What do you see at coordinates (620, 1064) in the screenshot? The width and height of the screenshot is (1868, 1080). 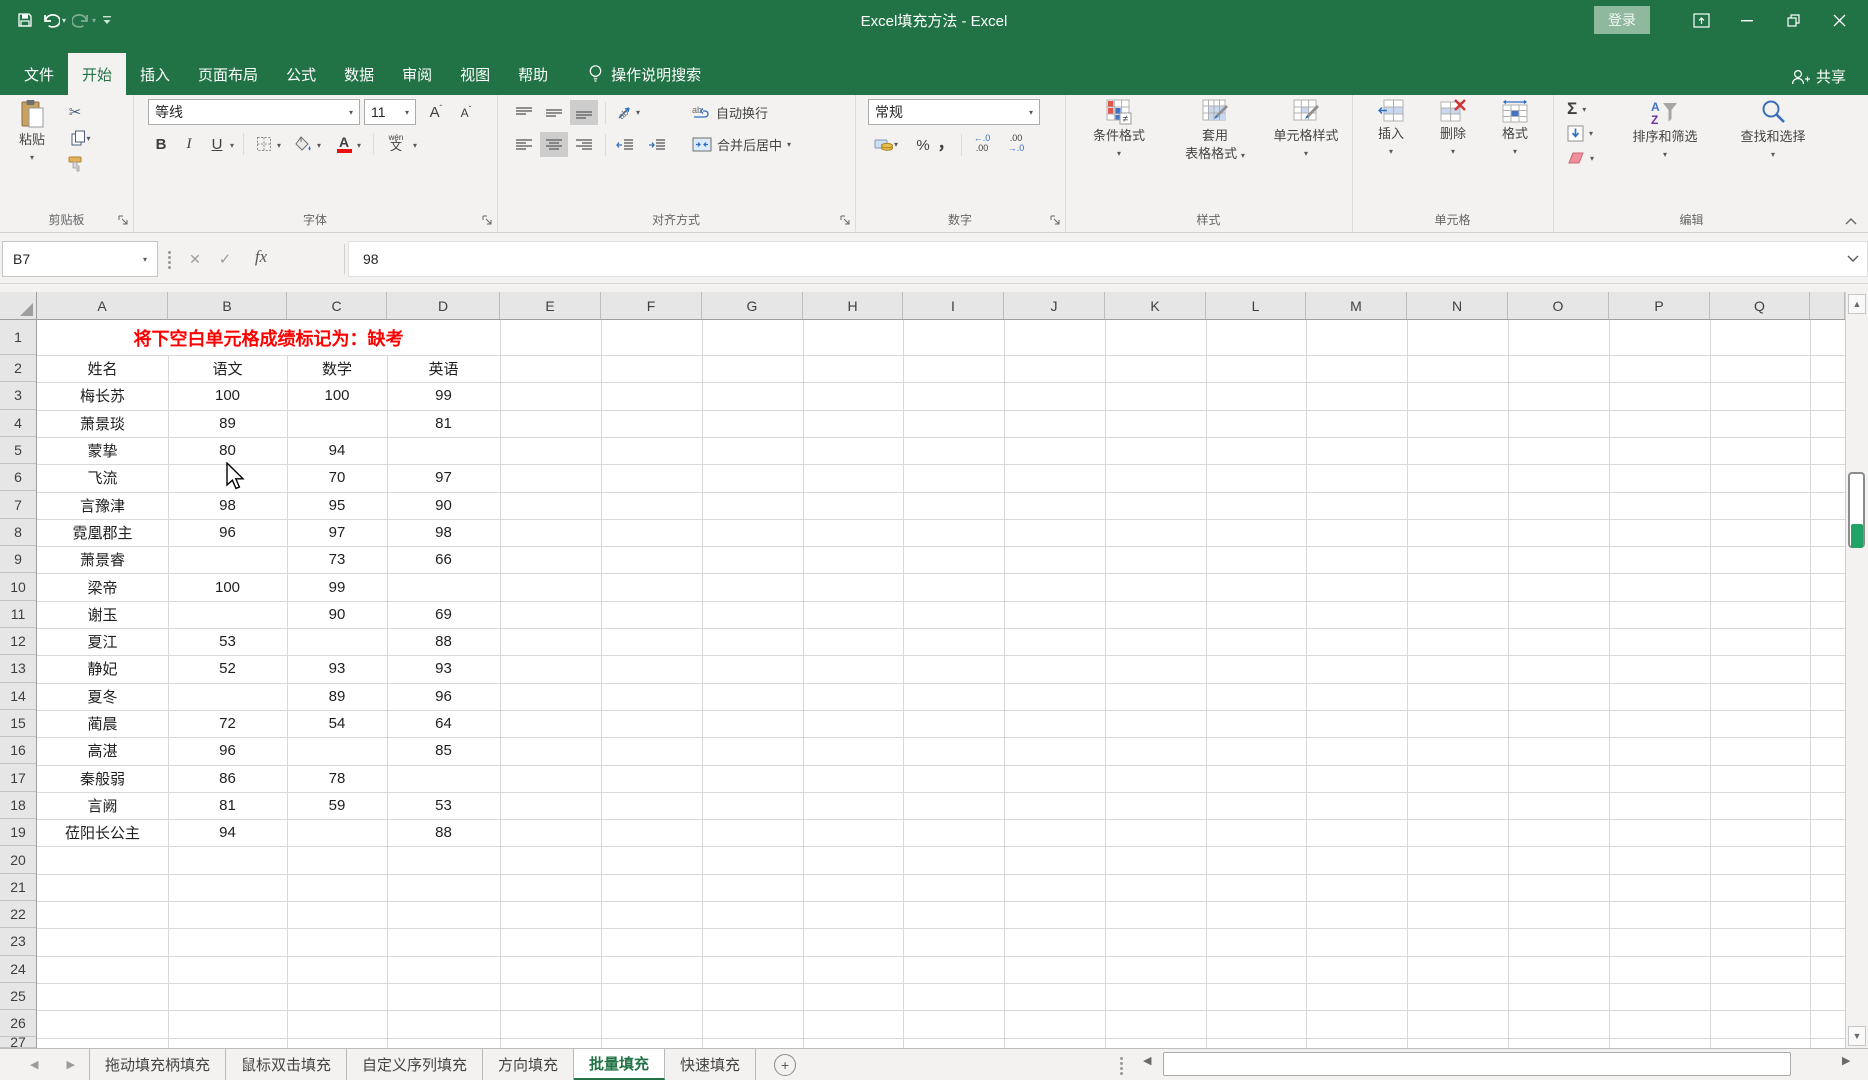 I see `sheet-tab-批量填充: 批量填充` at bounding box center [620, 1064].